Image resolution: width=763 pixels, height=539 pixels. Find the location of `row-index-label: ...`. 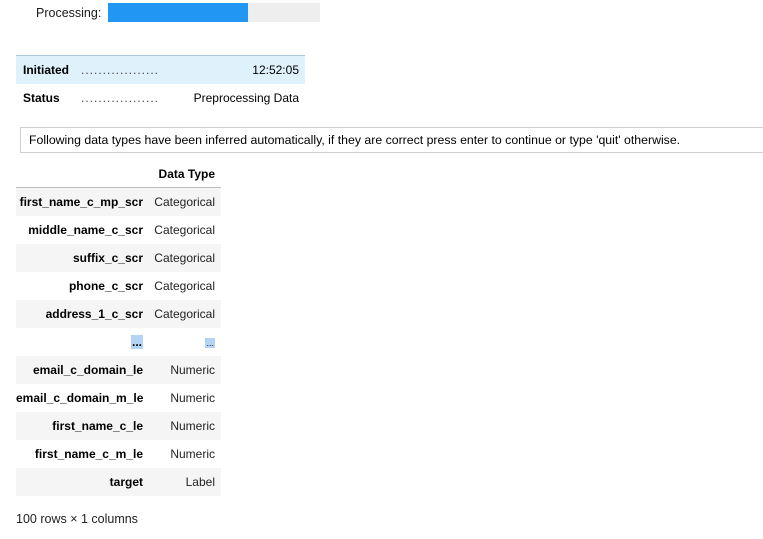

row-index-label: ... is located at coordinates (82, 342).